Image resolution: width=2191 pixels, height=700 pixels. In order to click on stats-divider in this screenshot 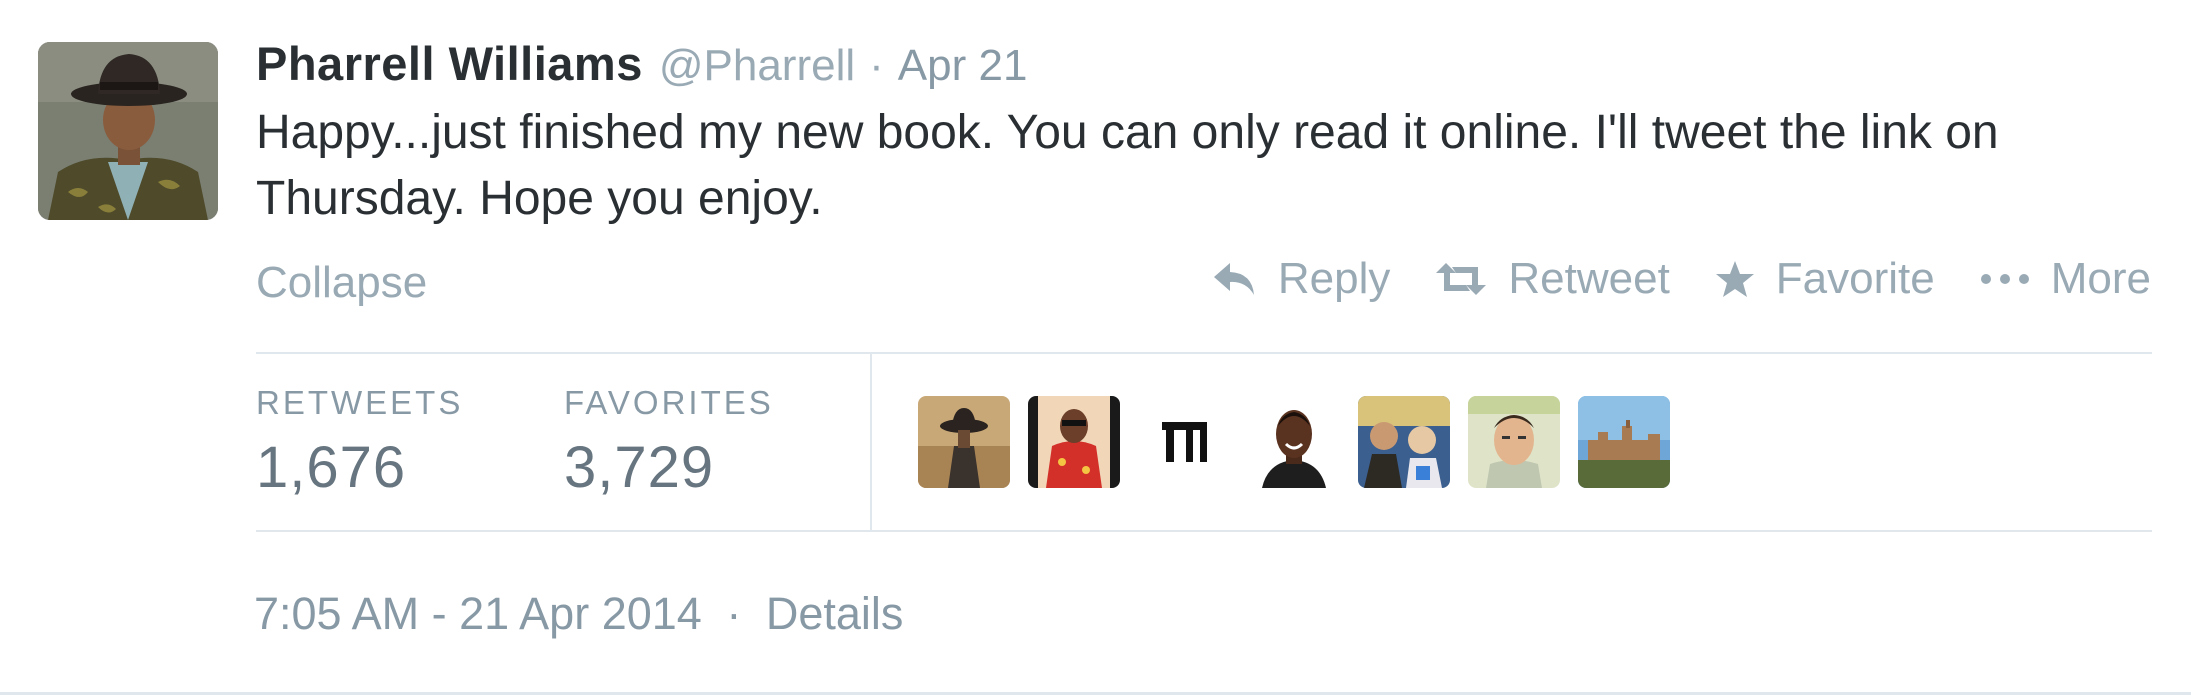, I will do `click(871, 442)`.